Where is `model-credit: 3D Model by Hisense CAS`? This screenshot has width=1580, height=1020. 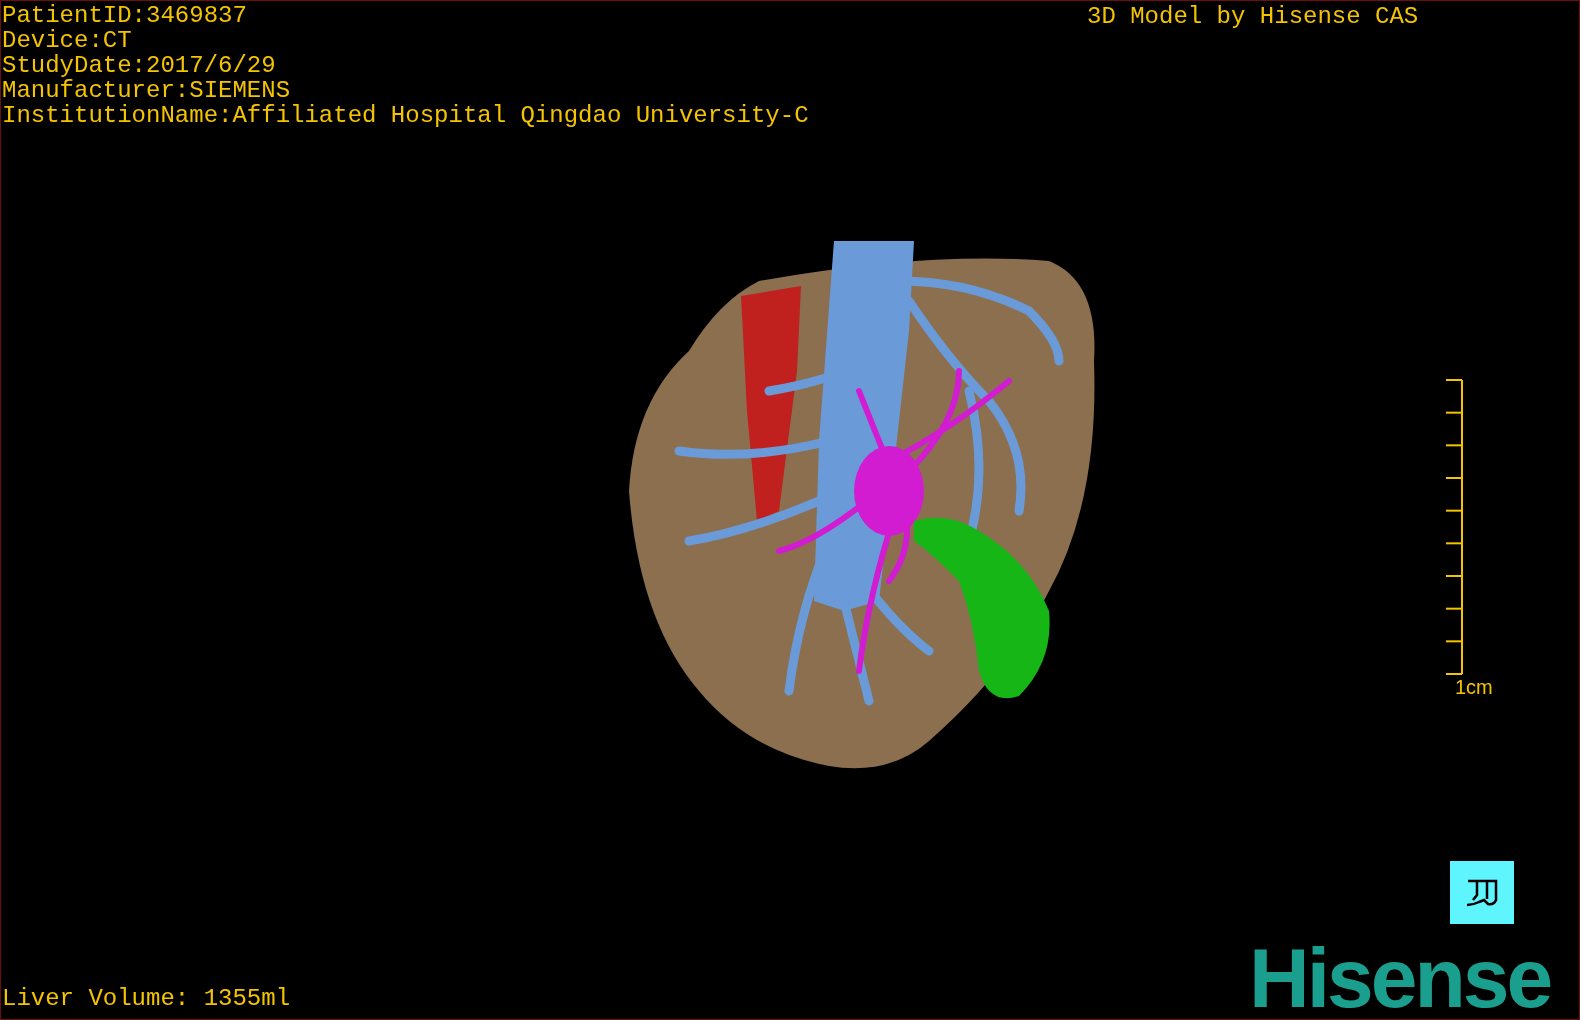
model-credit: 3D Model by Hisense CAS is located at coordinates (1253, 16).